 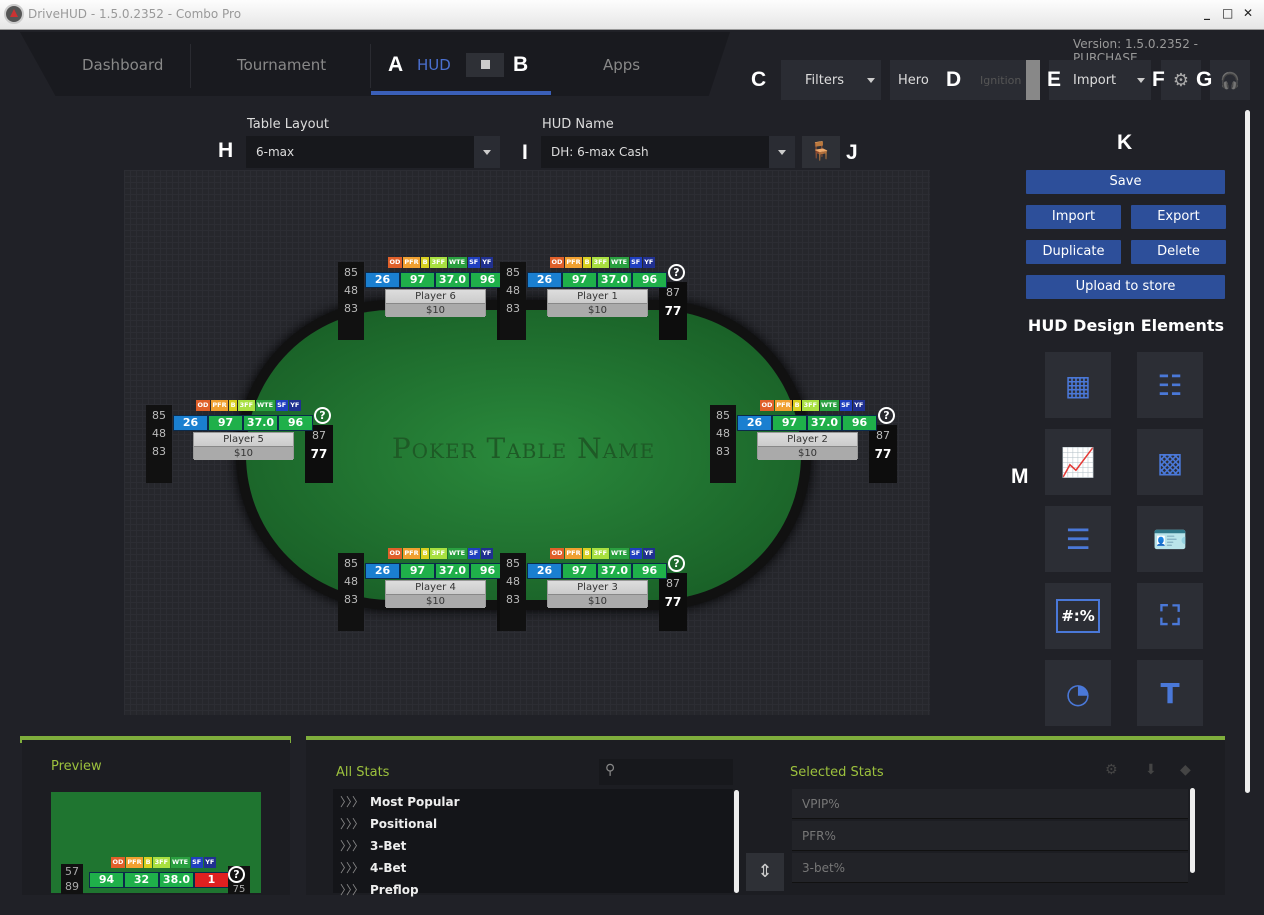 What do you see at coordinates (1078, 616) in the screenshot?
I see `design-element-tile: #:%` at bounding box center [1078, 616].